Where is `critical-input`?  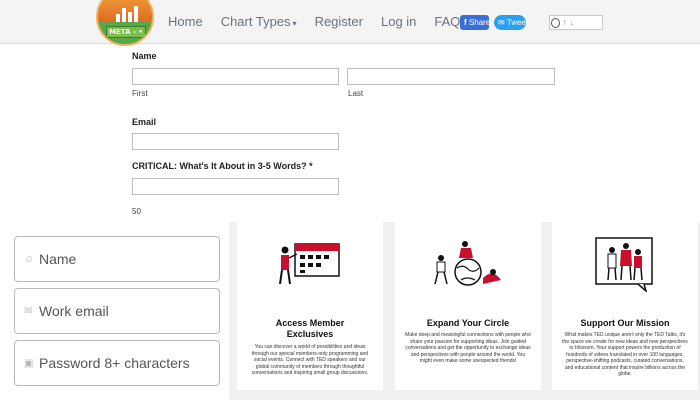
critical-input is located at coordinates (235, 186).